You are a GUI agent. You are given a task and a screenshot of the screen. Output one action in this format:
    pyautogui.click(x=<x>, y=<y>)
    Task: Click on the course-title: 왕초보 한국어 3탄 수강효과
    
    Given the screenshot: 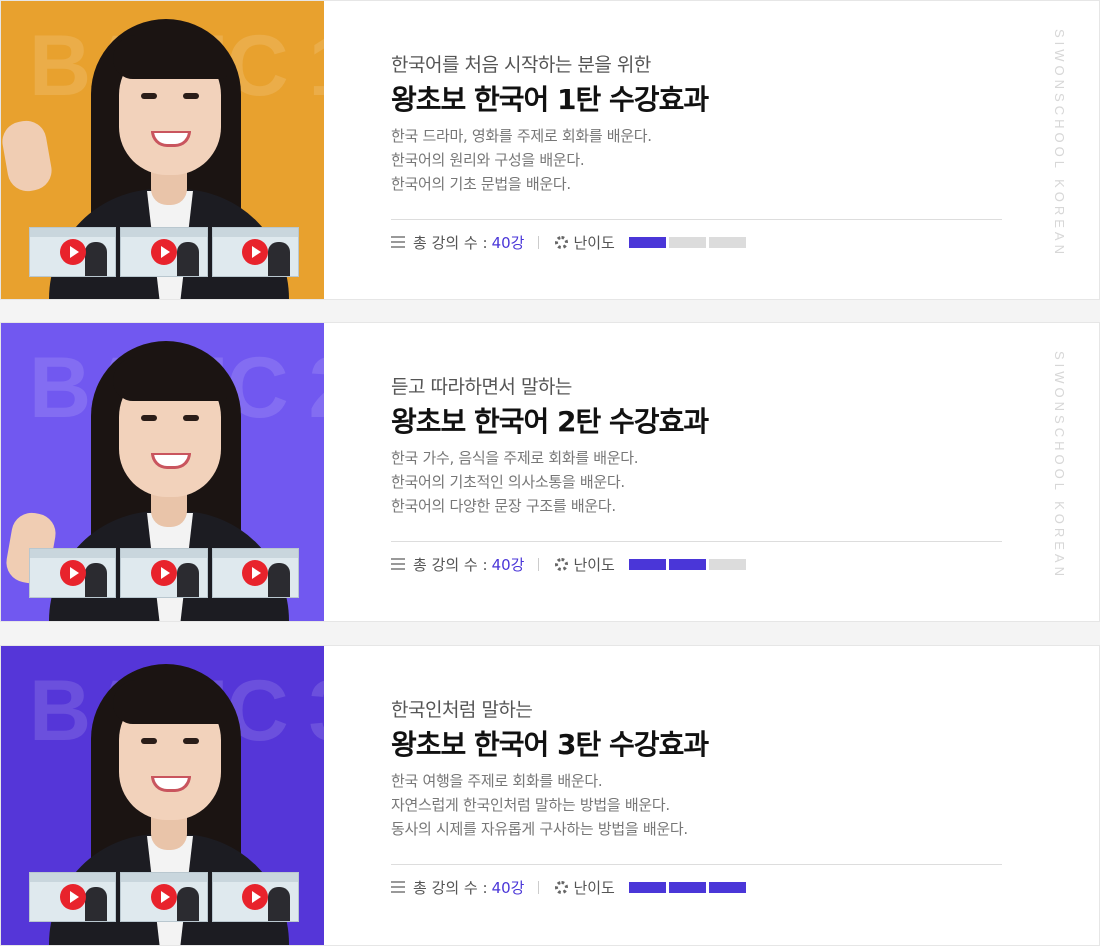 What is the action you would take?
    pyautogui.click(x=550, y=744)
    